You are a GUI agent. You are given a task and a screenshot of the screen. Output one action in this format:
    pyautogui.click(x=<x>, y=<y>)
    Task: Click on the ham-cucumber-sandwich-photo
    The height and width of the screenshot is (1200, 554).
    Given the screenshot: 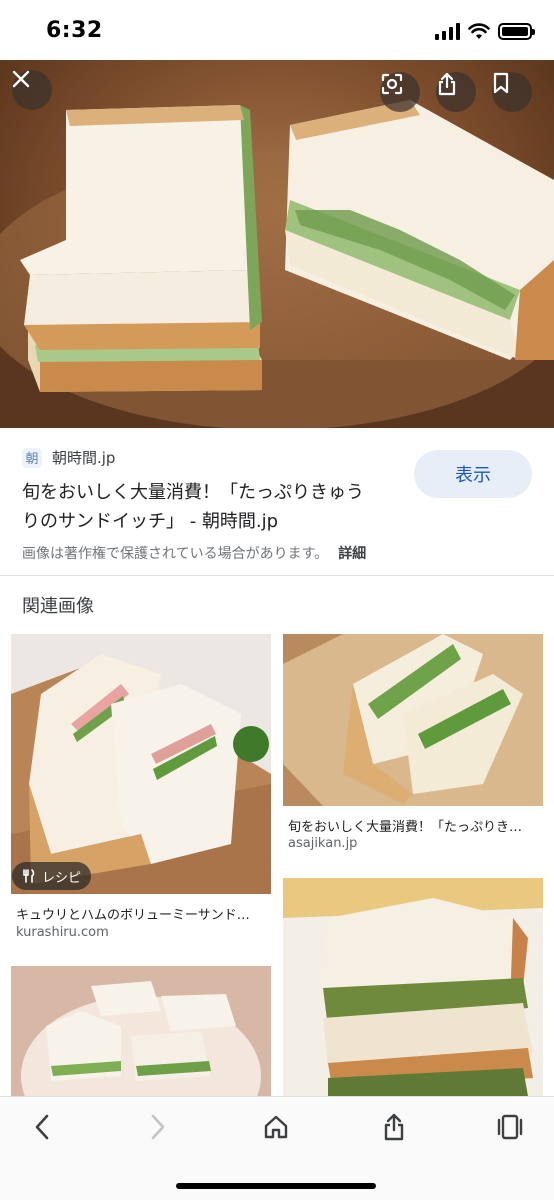 What is the action you would take?
    pyautogui.click(x=141, y=764)
    